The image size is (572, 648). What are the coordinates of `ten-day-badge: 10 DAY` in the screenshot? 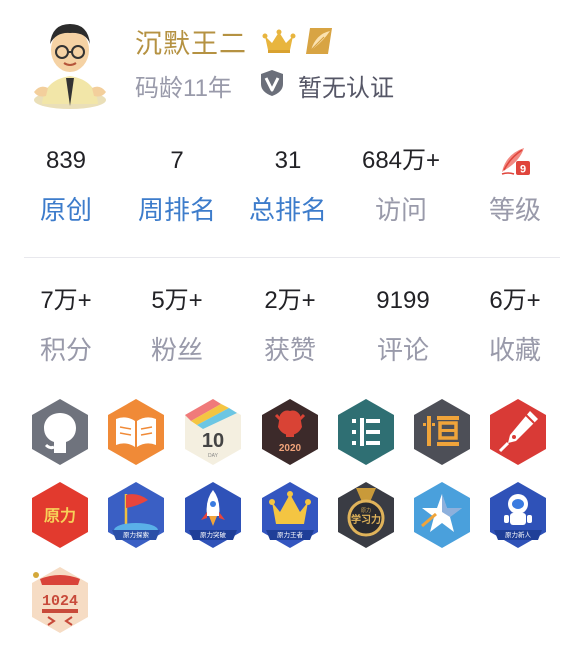 It's located at (213, 432).